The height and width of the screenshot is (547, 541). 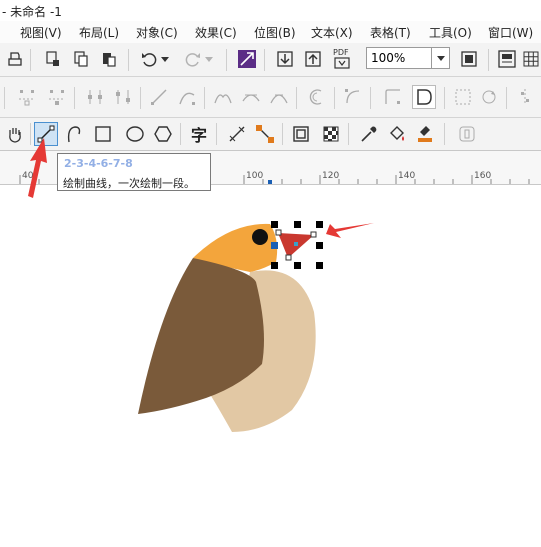 What do you see at coordinates (469, 59) in the screenshot?
I see `full-screen-icon` at bounding box center [469, 59].